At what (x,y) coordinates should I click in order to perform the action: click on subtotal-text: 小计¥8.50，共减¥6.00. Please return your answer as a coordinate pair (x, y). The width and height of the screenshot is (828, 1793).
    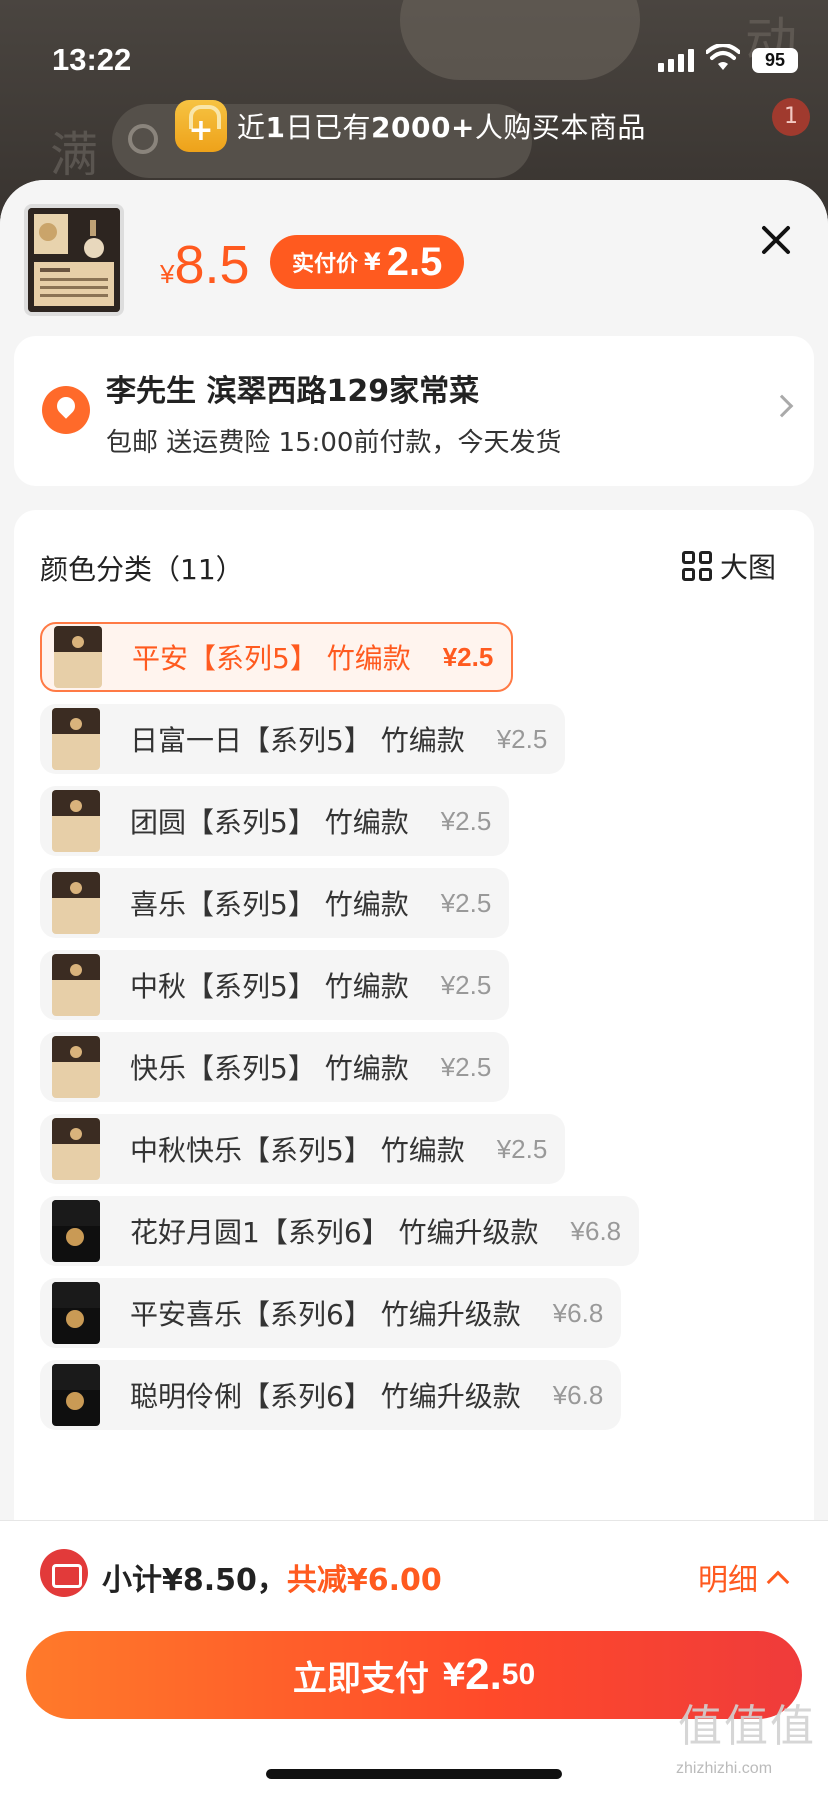
    Looking at the image, I should click on (272, 1577).